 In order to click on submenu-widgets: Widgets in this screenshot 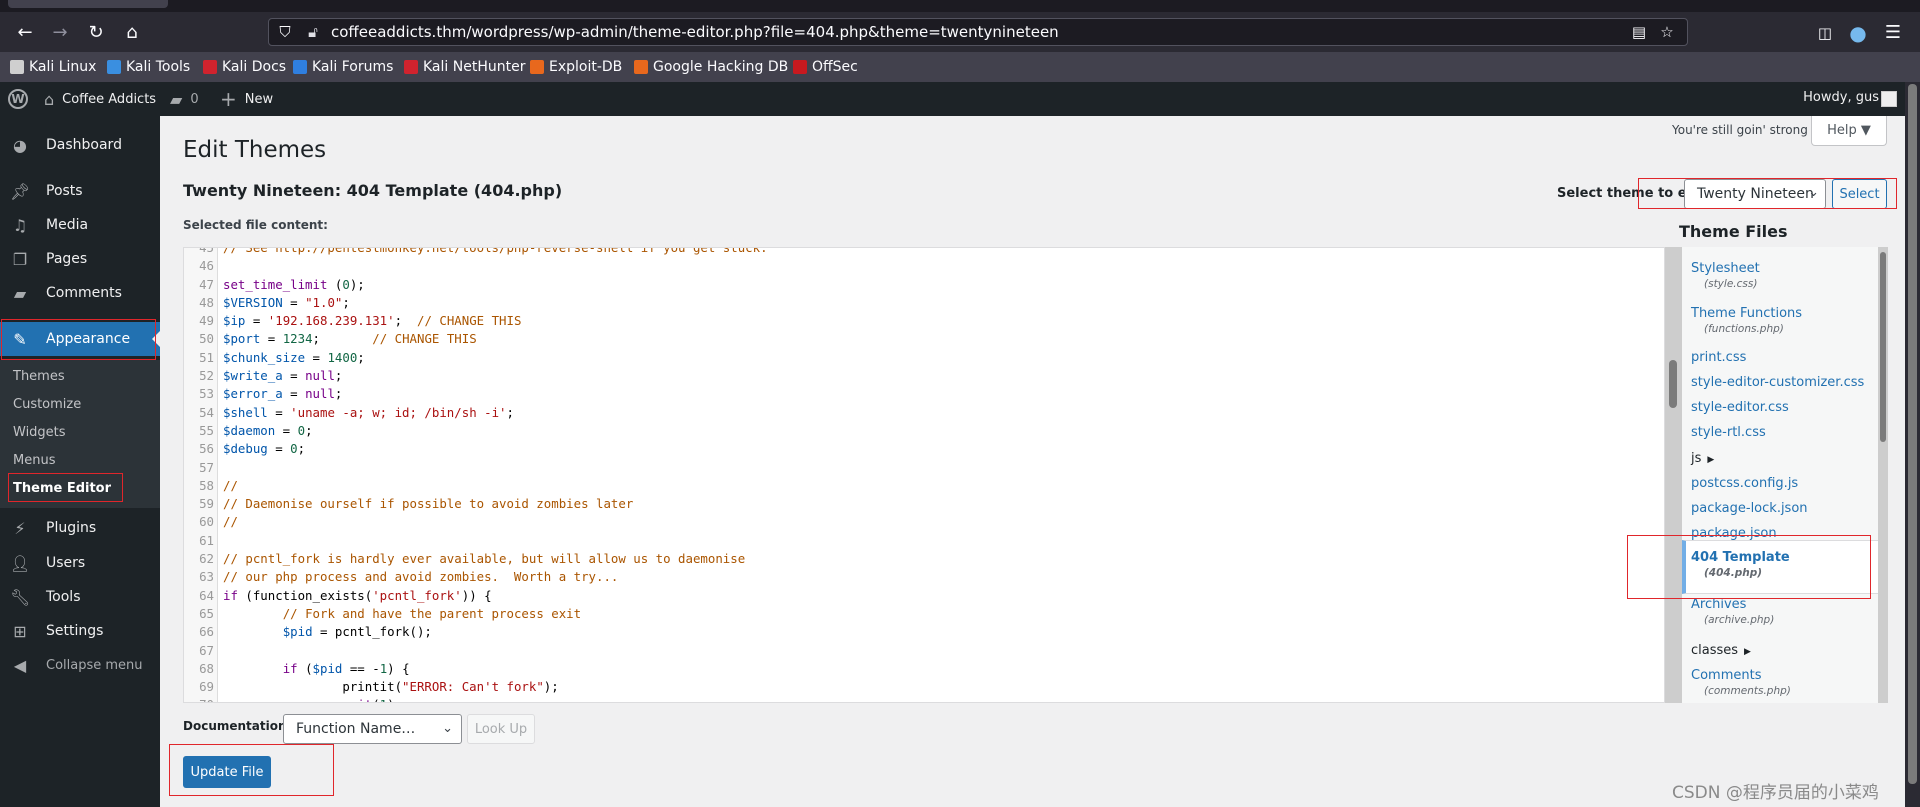, I will do `click(39, 432)`.